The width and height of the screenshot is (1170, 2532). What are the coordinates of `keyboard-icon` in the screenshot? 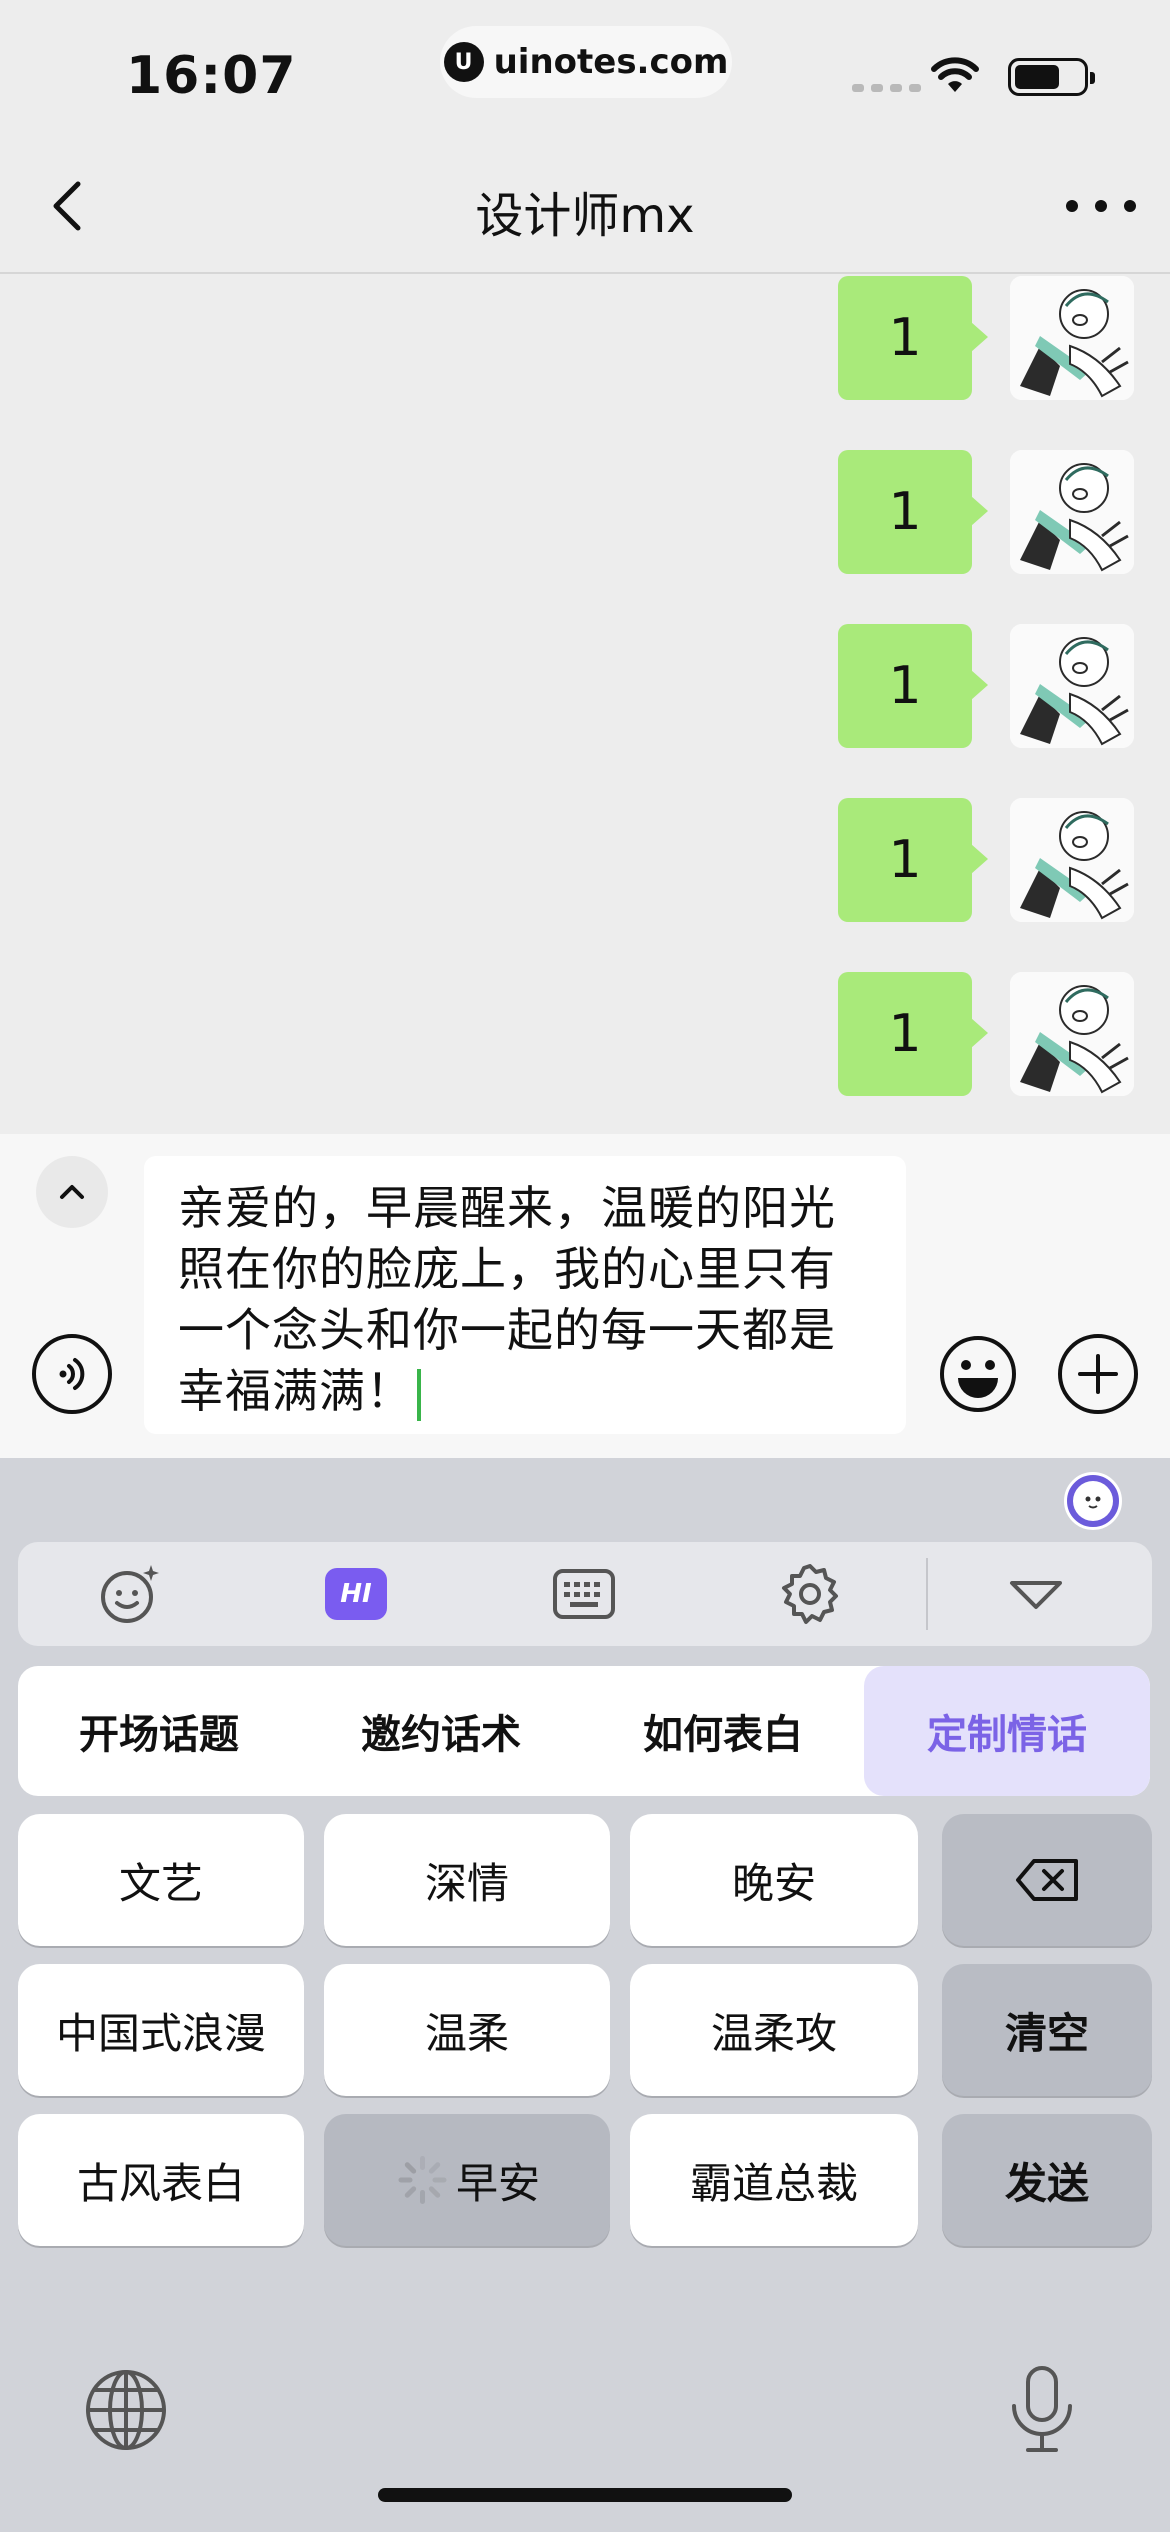 It's located at (584, 1594).